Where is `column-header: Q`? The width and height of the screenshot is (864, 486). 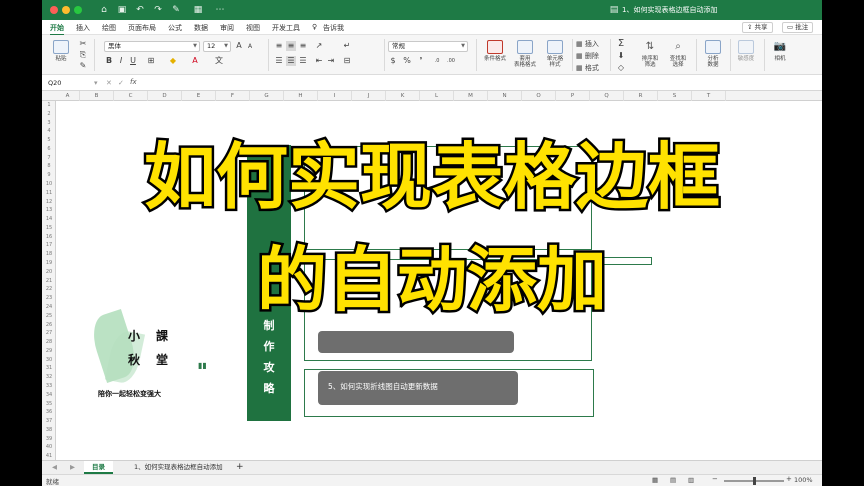 column-header: Q is located at coordinates (607, 96).